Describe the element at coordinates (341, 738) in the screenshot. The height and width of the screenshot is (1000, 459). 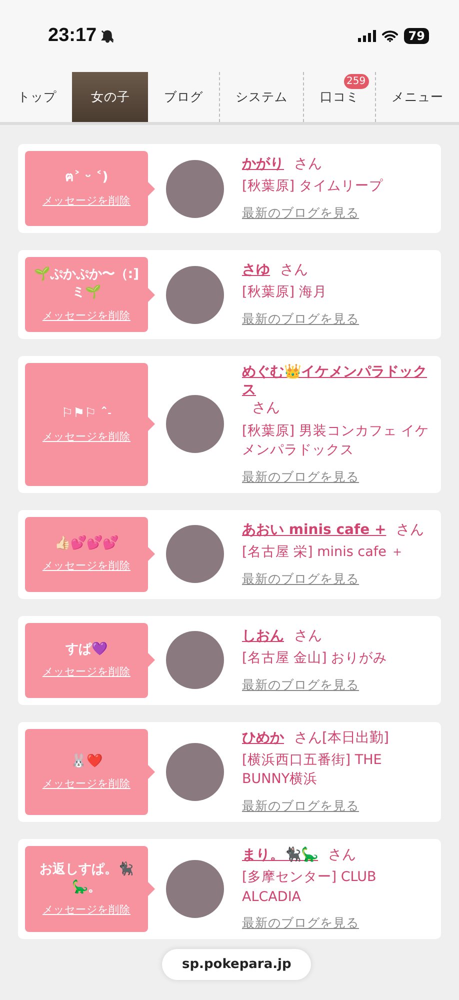
I see `honorific-text: さん[本日出勤]` at that location.